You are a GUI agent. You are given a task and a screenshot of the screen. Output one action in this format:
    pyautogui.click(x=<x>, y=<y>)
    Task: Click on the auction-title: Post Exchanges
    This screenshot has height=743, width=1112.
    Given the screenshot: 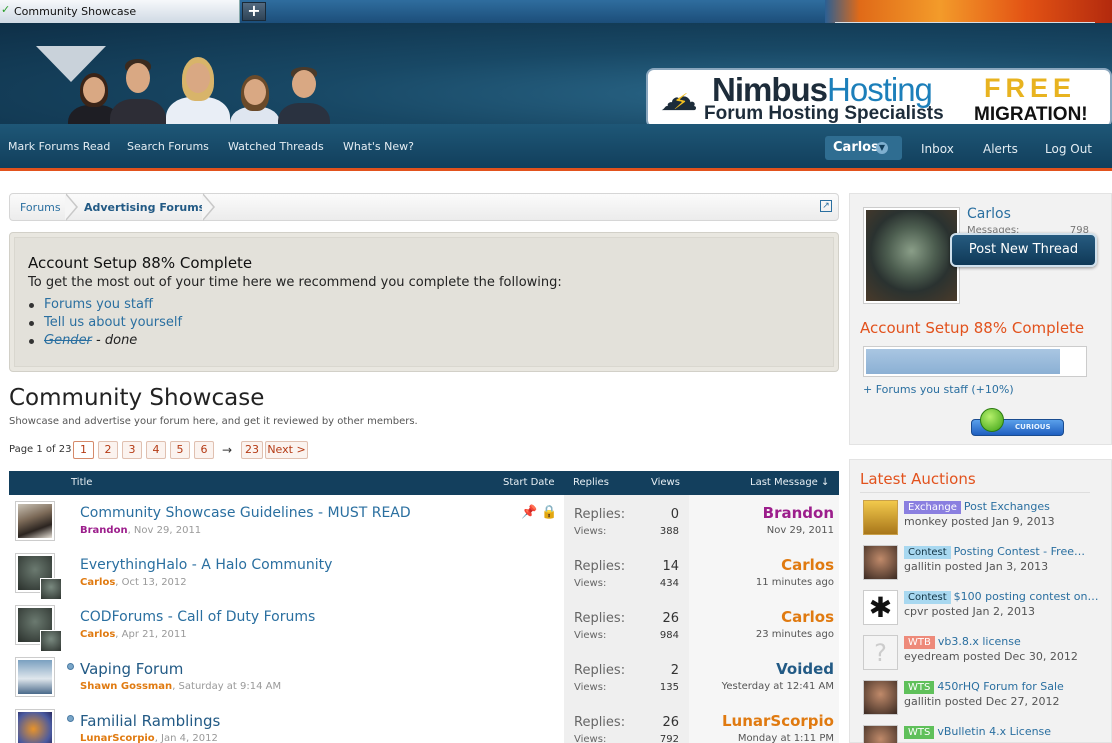 What is the action you would take?
    pyautogui.click(x=1007, y=506)
    